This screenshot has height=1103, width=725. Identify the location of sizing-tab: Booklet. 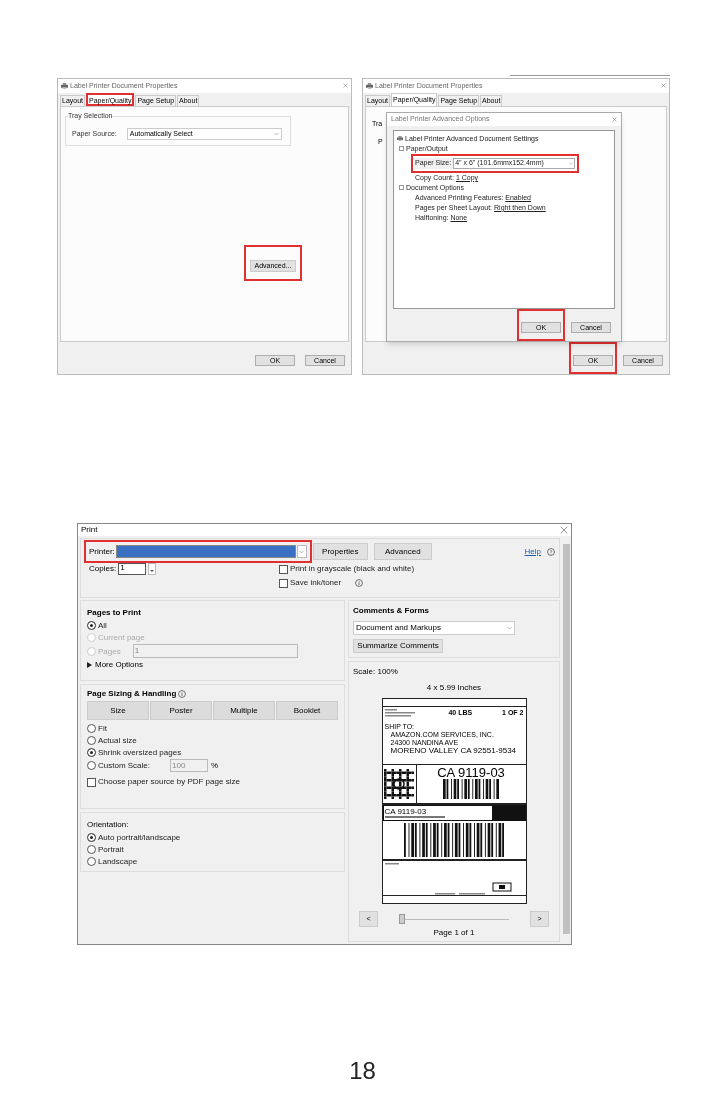
(307, 710).